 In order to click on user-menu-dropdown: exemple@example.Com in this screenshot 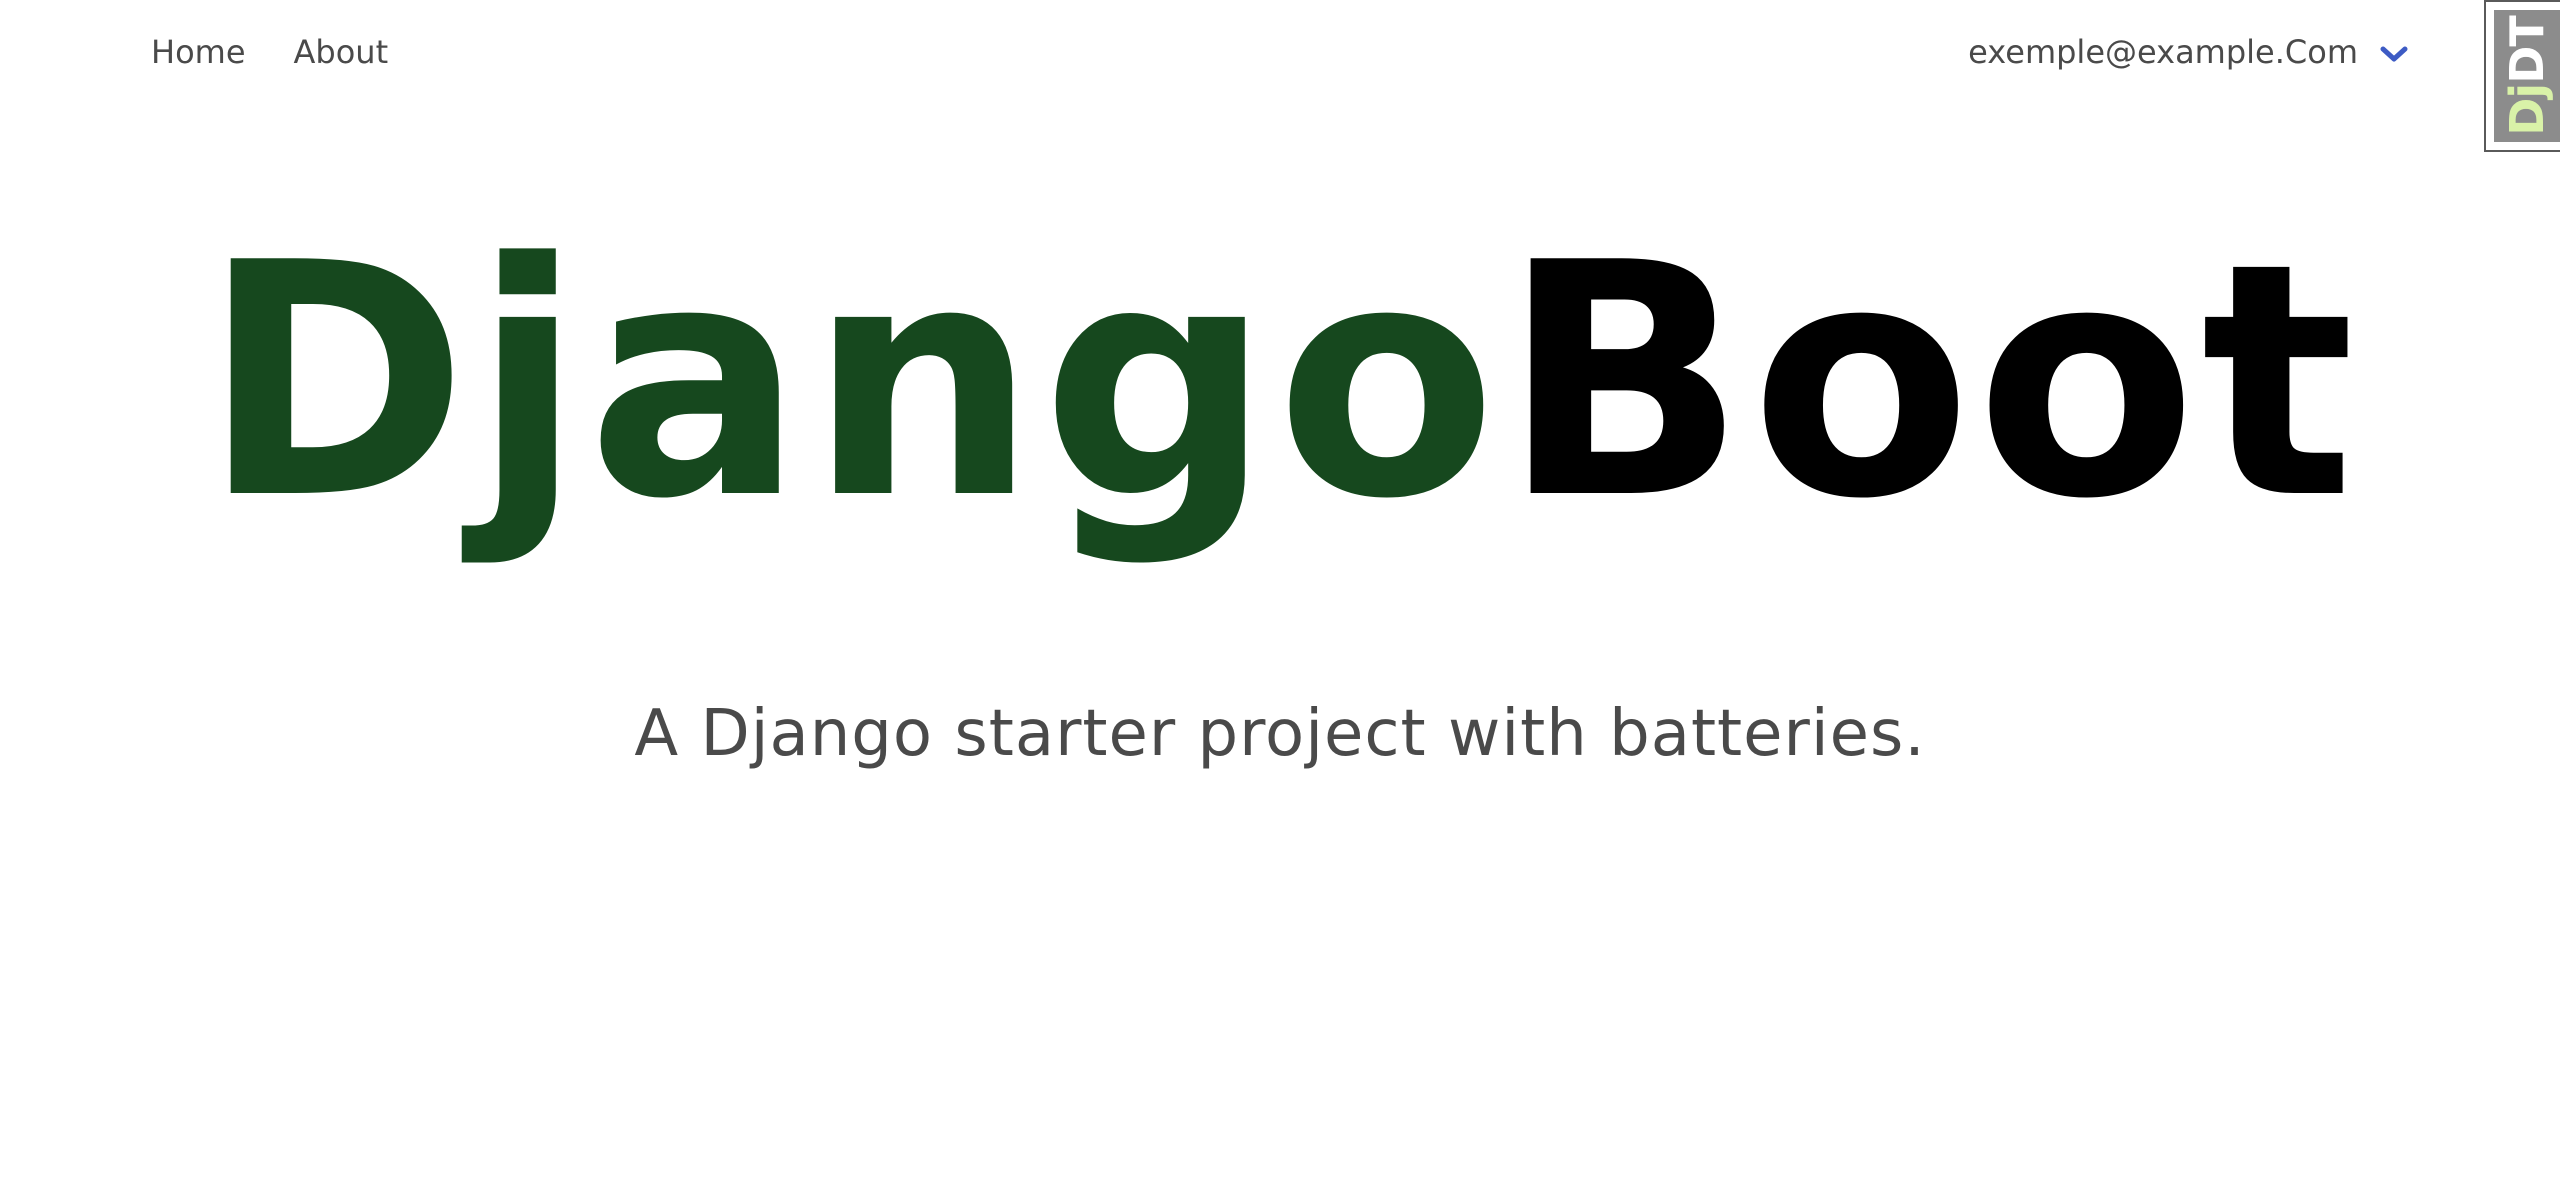, I will do `click(2188, 52)`.